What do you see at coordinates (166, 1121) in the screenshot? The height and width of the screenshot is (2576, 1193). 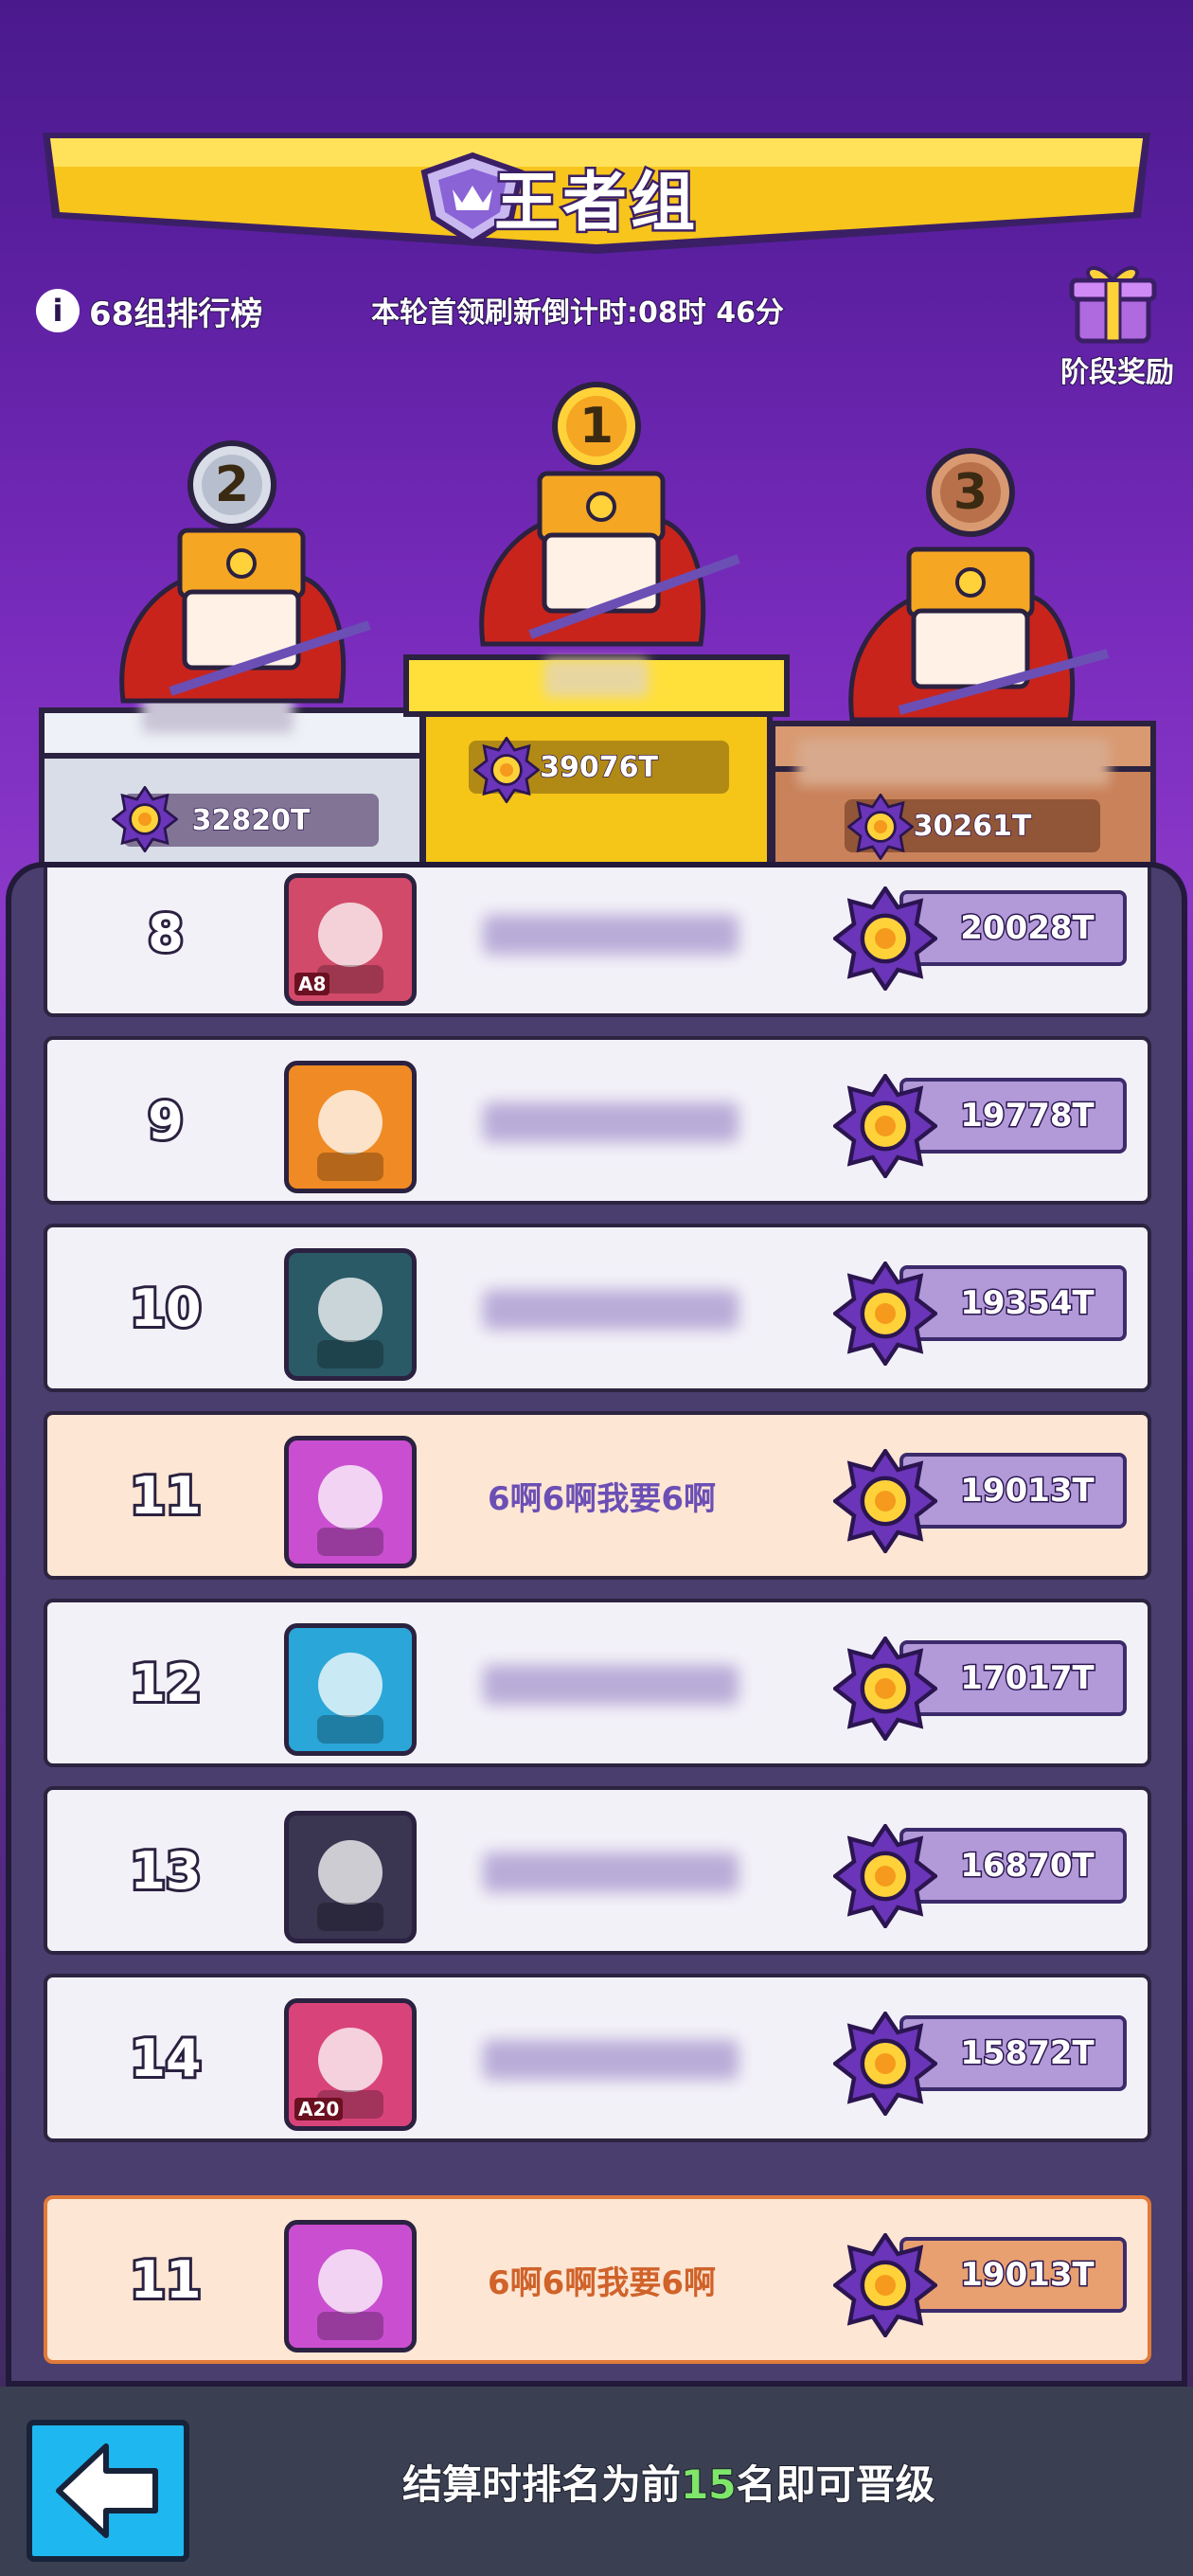 I see `rank-number: 9` at bounding box center [166, 1121].